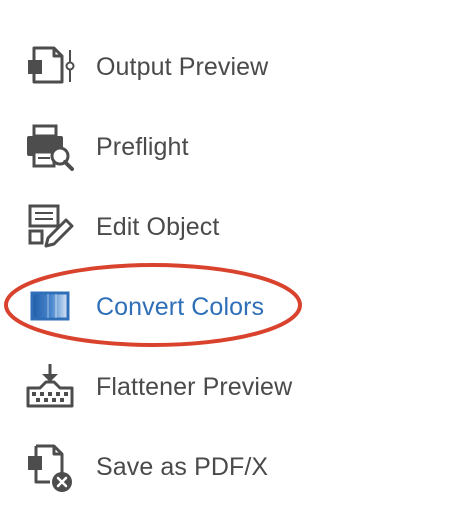  What do you see at coordinates (142, 146) in the screenshot?
I see `tool-label-preflight: Preflight` at bounding box center [142, 146].